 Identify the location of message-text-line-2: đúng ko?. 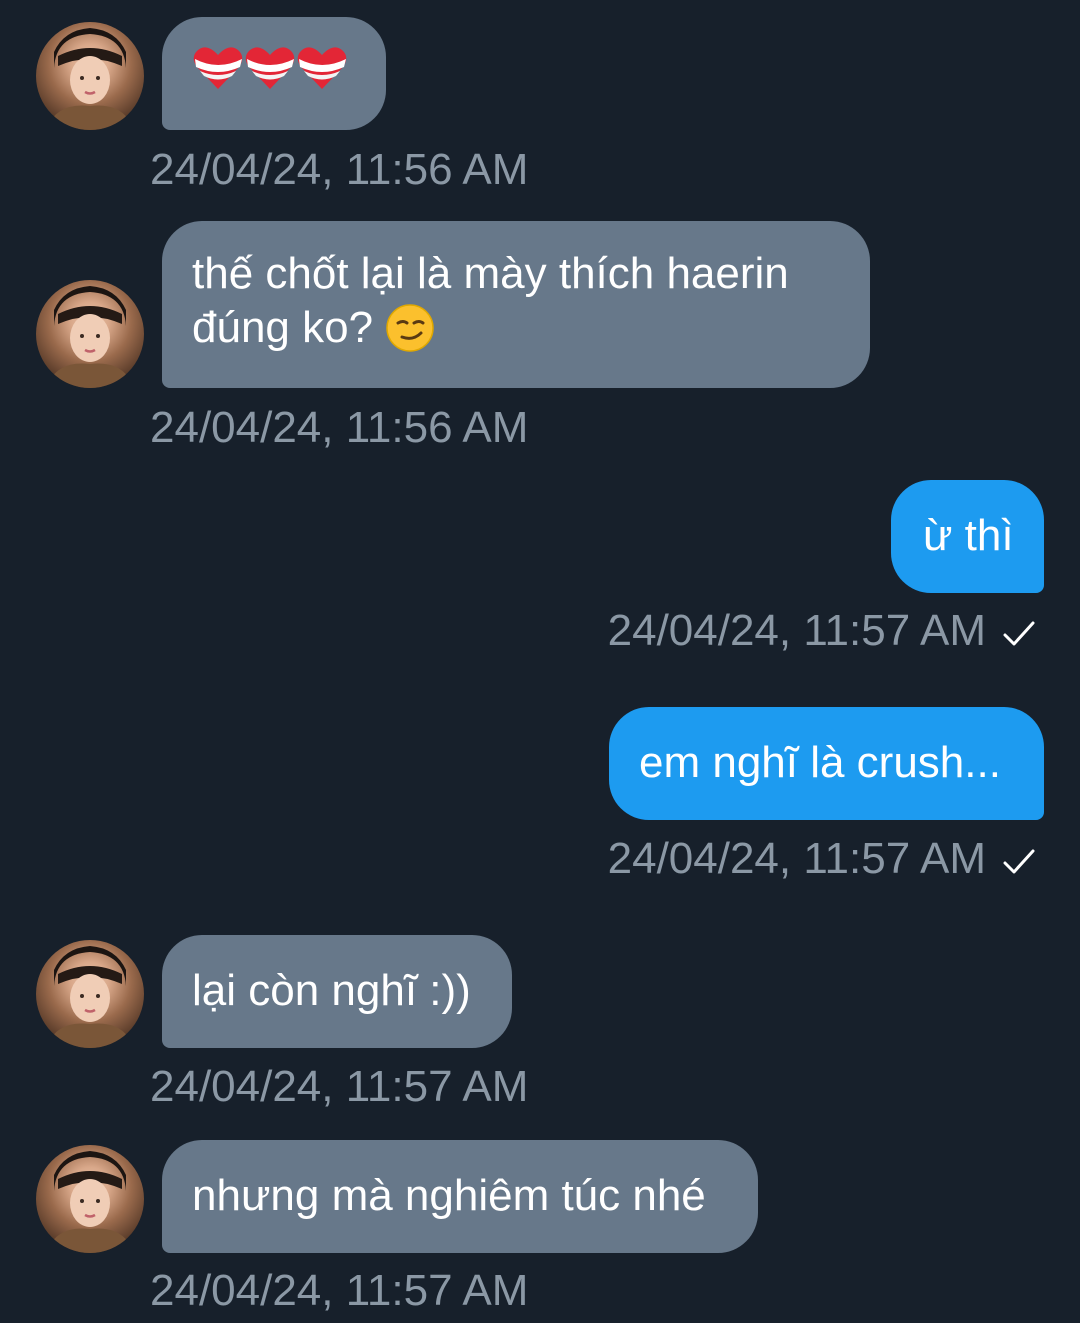
(516, 329).